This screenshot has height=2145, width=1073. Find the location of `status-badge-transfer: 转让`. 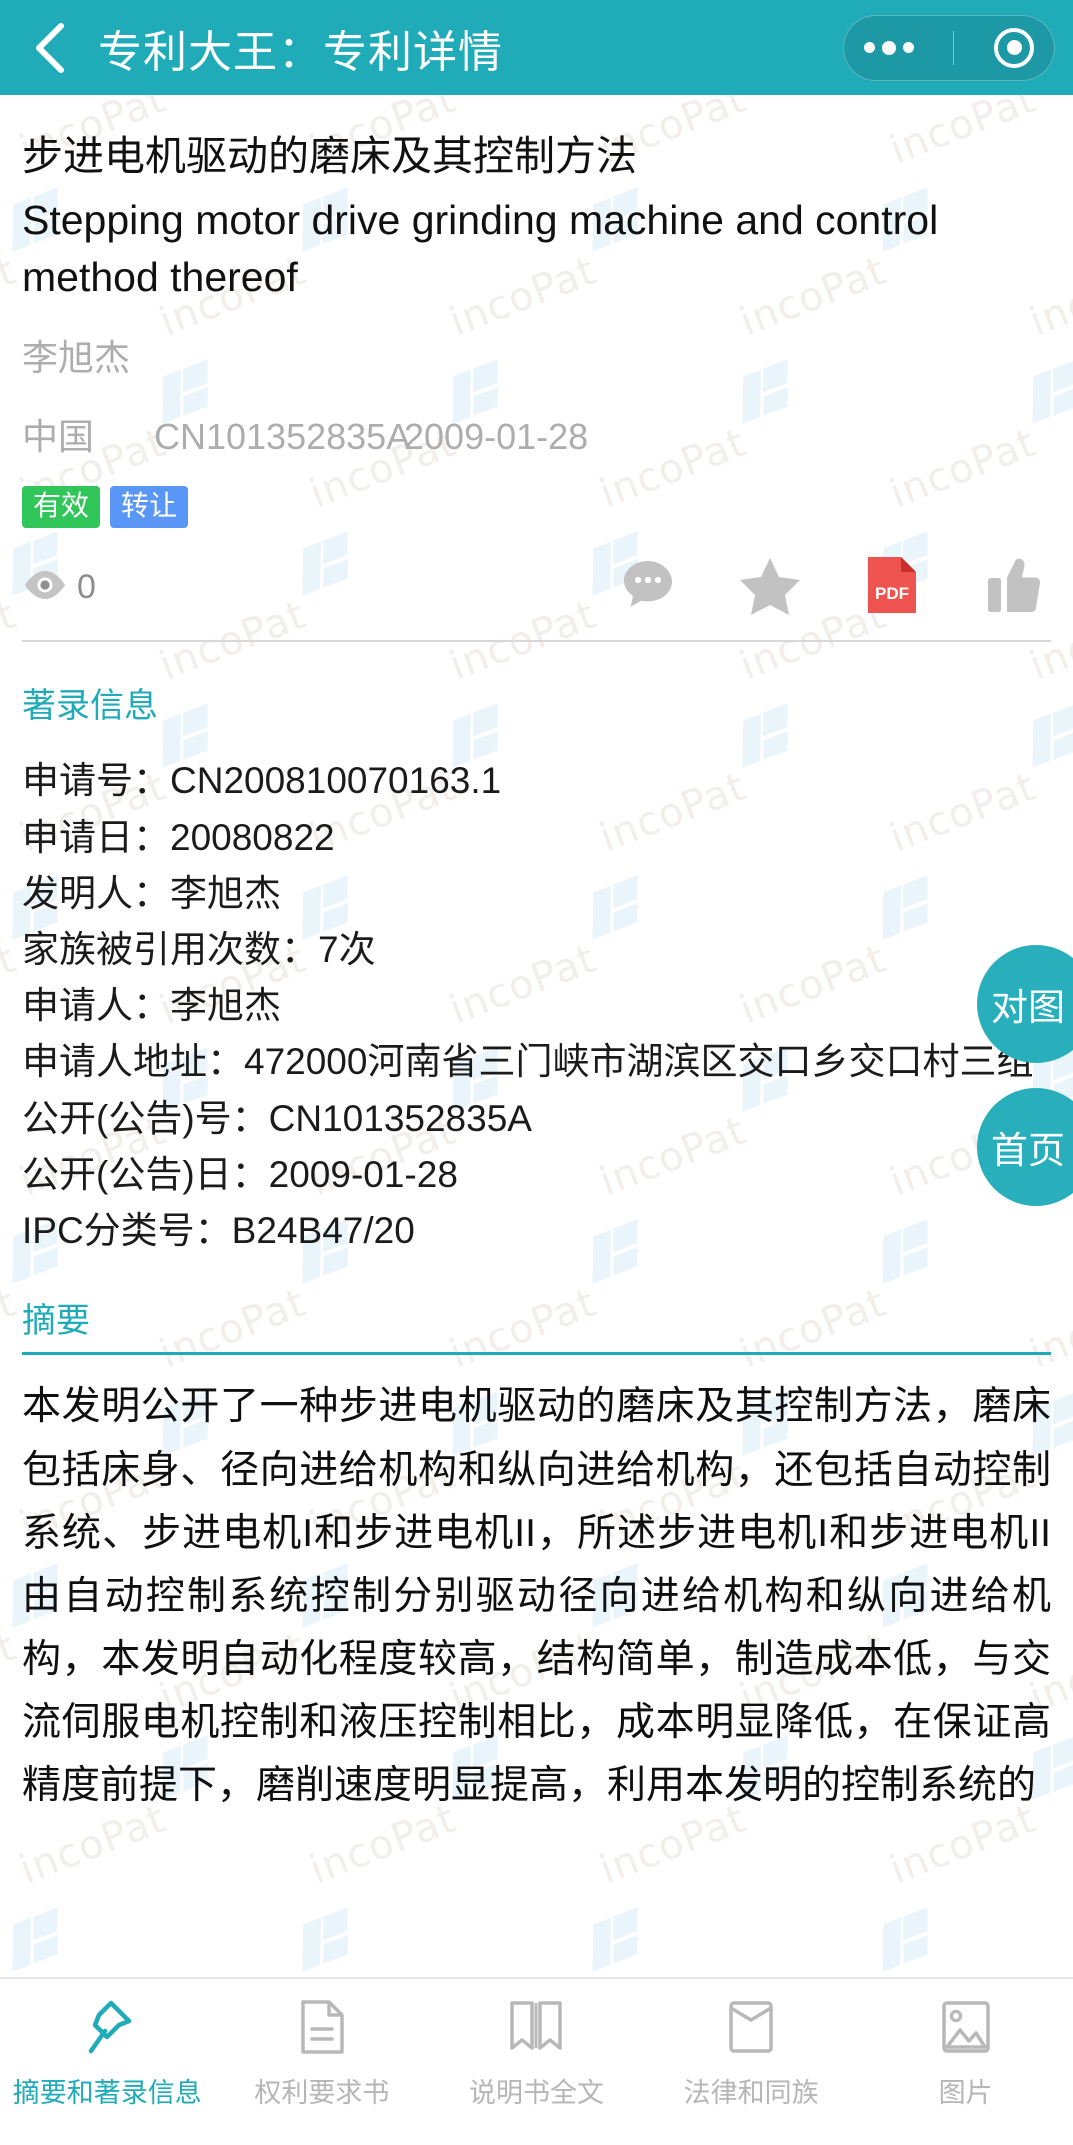

status-badge-transfer: 转让 is located at coordinates (149, 507).